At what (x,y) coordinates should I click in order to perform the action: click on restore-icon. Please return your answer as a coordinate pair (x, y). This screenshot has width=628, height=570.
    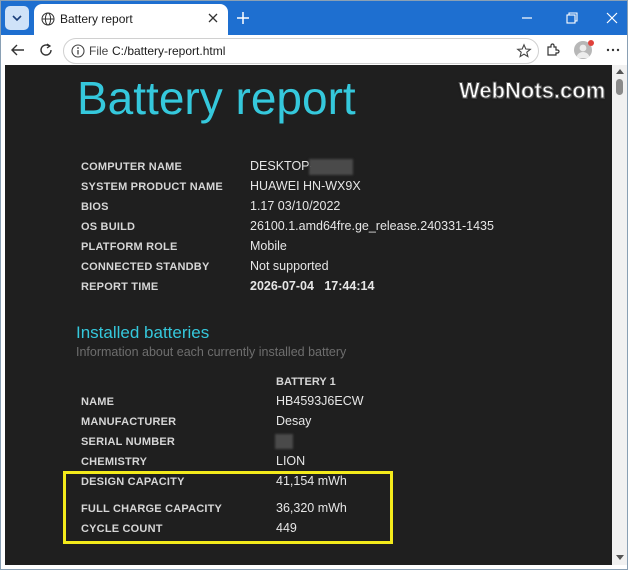
    Looking at the image, I should click on (572, 18).